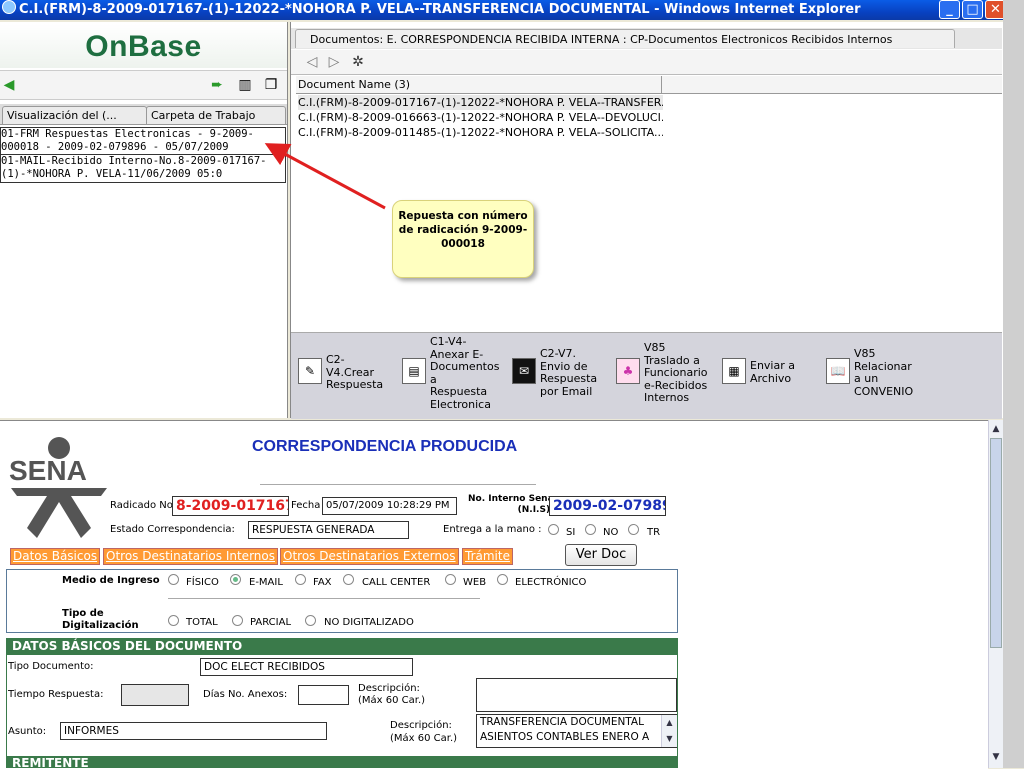 The image size is (1024, 769). Describe the element at coordinates (344, 375) in the screenshot. I see `action-crear-respuesta: ✎ C2- V4.Crear Respuesta` at that location.